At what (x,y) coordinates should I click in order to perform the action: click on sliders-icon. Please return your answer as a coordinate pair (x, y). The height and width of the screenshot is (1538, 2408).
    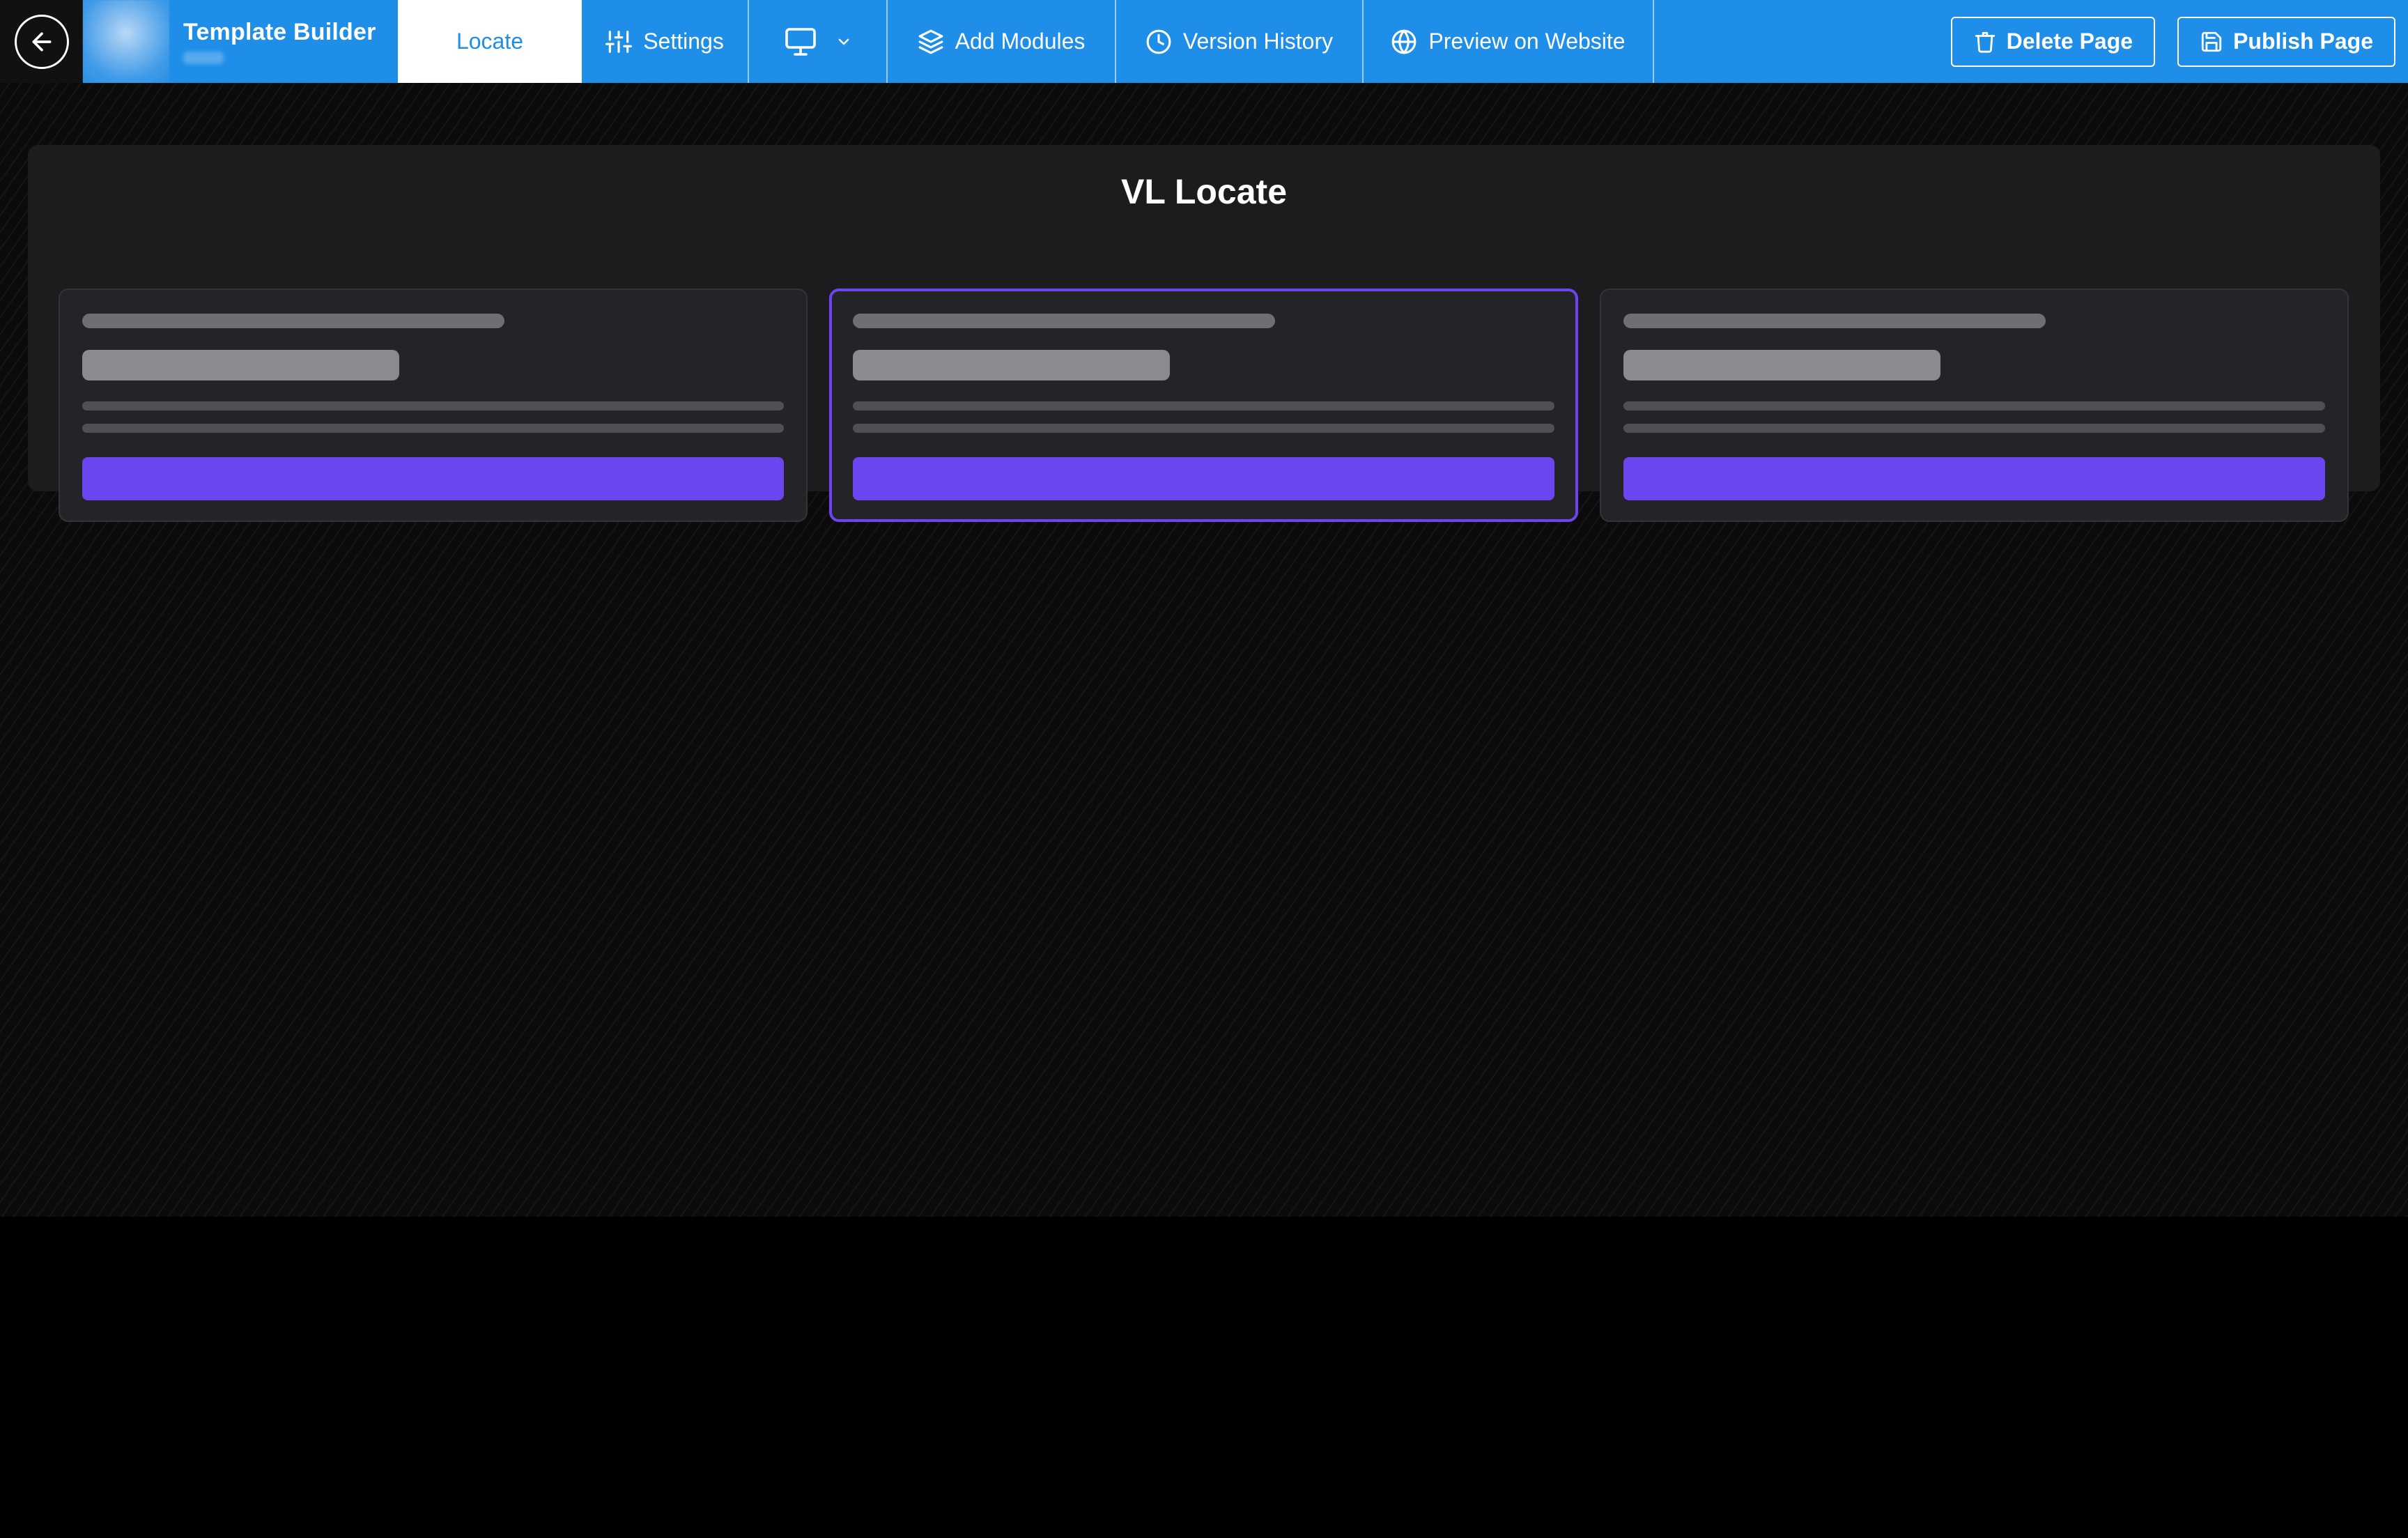
    Looking at the image, I should click on (619, 42).